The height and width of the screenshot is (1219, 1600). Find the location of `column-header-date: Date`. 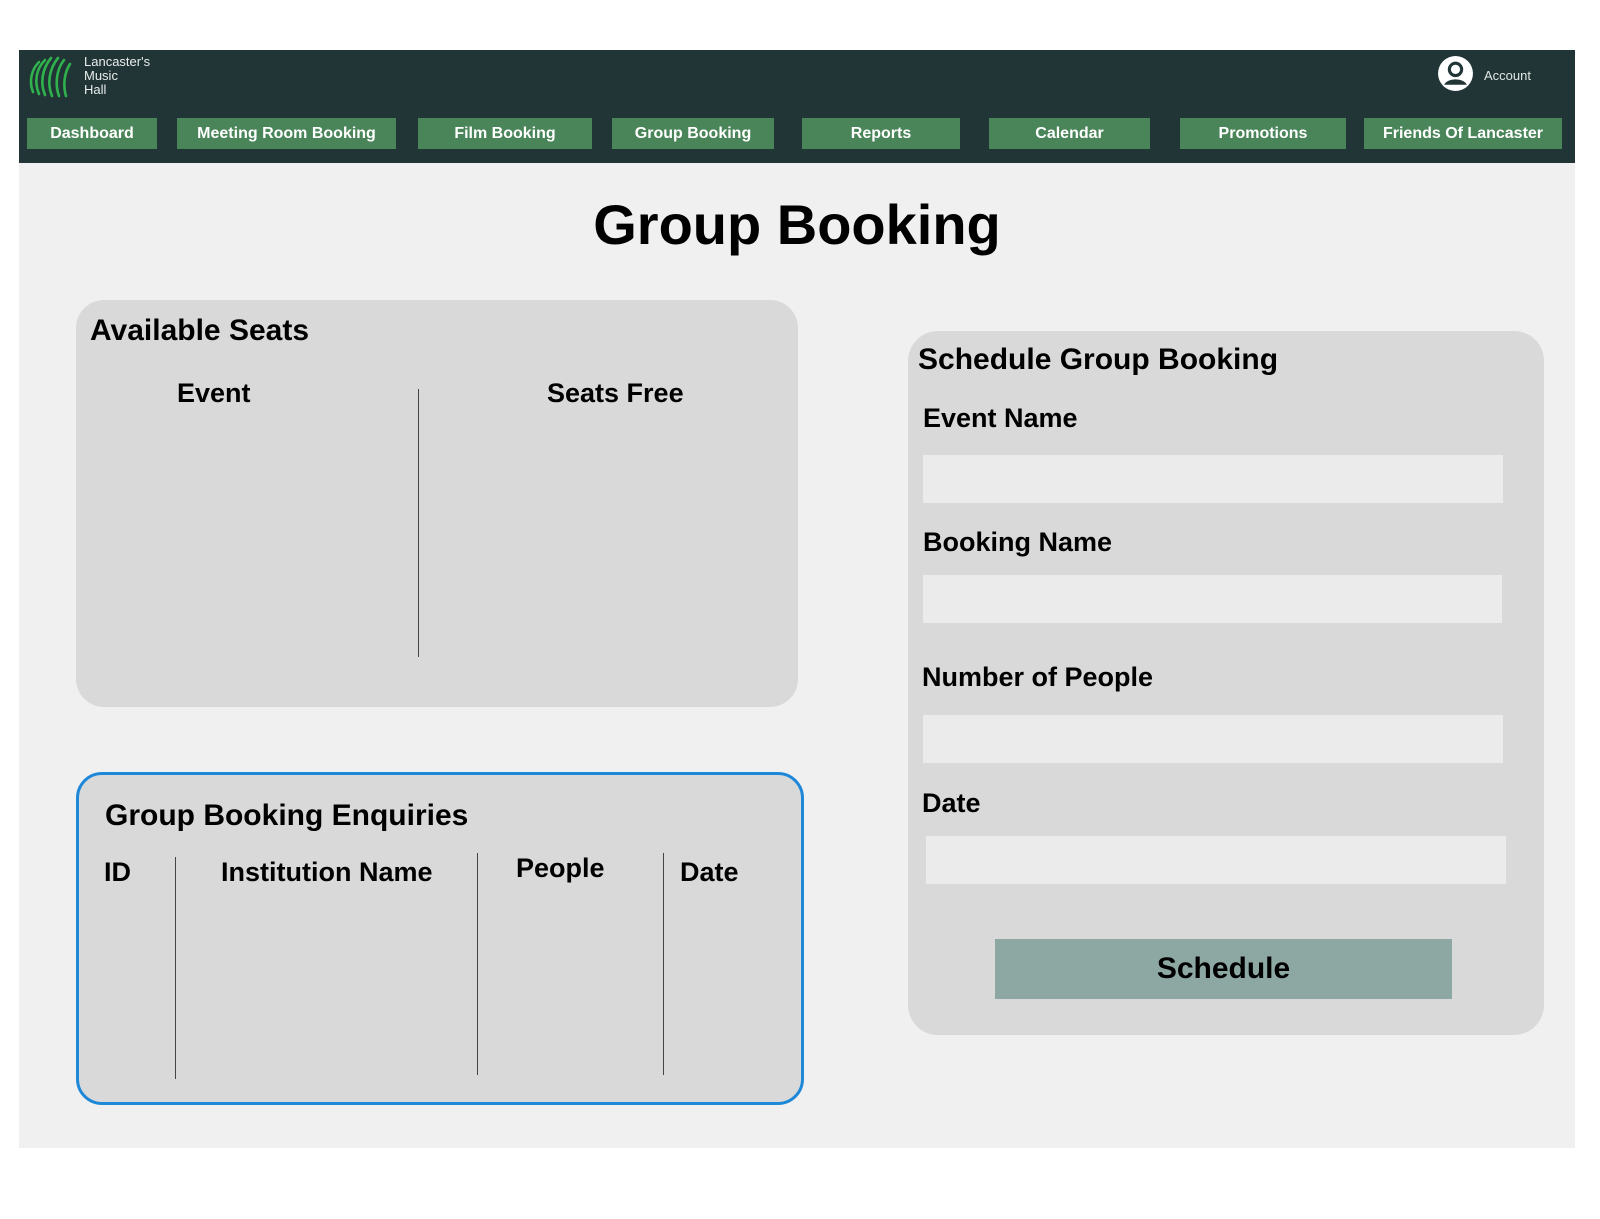

column-header-date: Date is located at coordinates (709, 872).